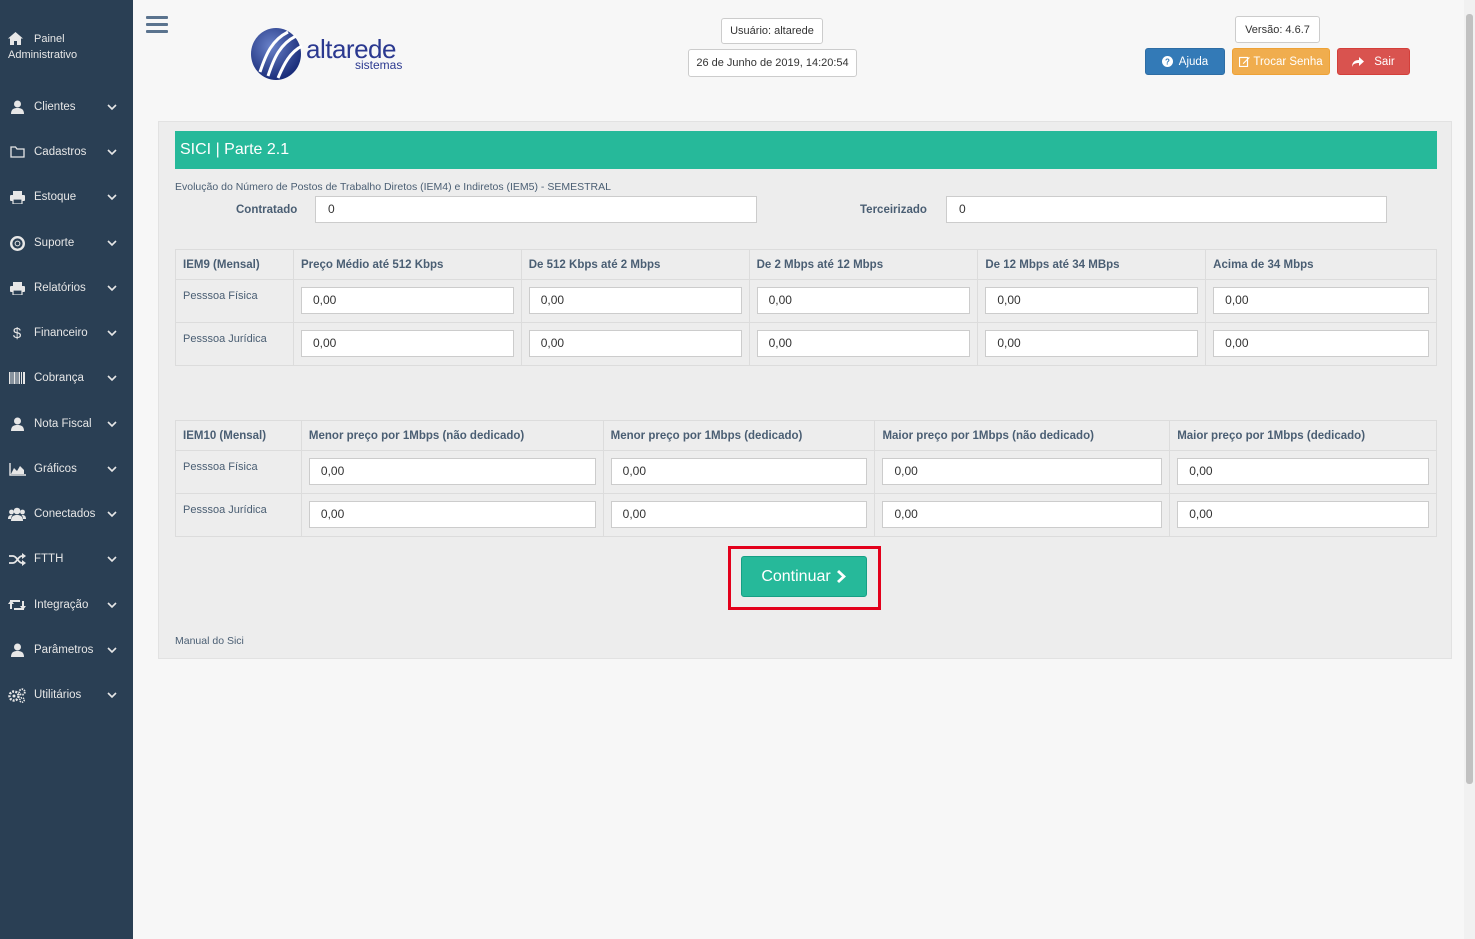 This screenshot has width=1475, height=939. What do you see at coordinates (17, 152) in the screenshot?
I see `folder-icon` at bounding box center [17, 152].